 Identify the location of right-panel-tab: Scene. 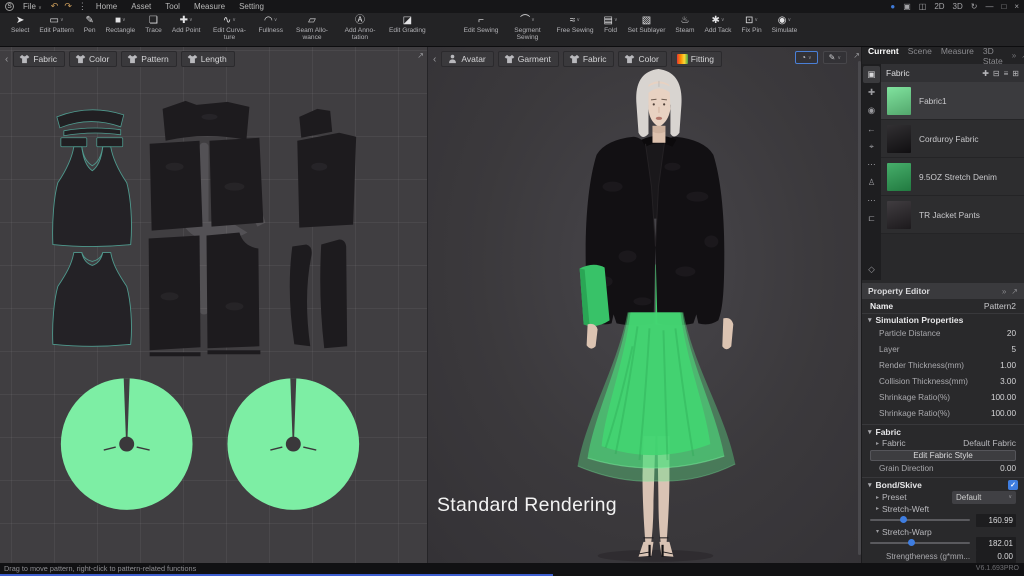
(920, 56).